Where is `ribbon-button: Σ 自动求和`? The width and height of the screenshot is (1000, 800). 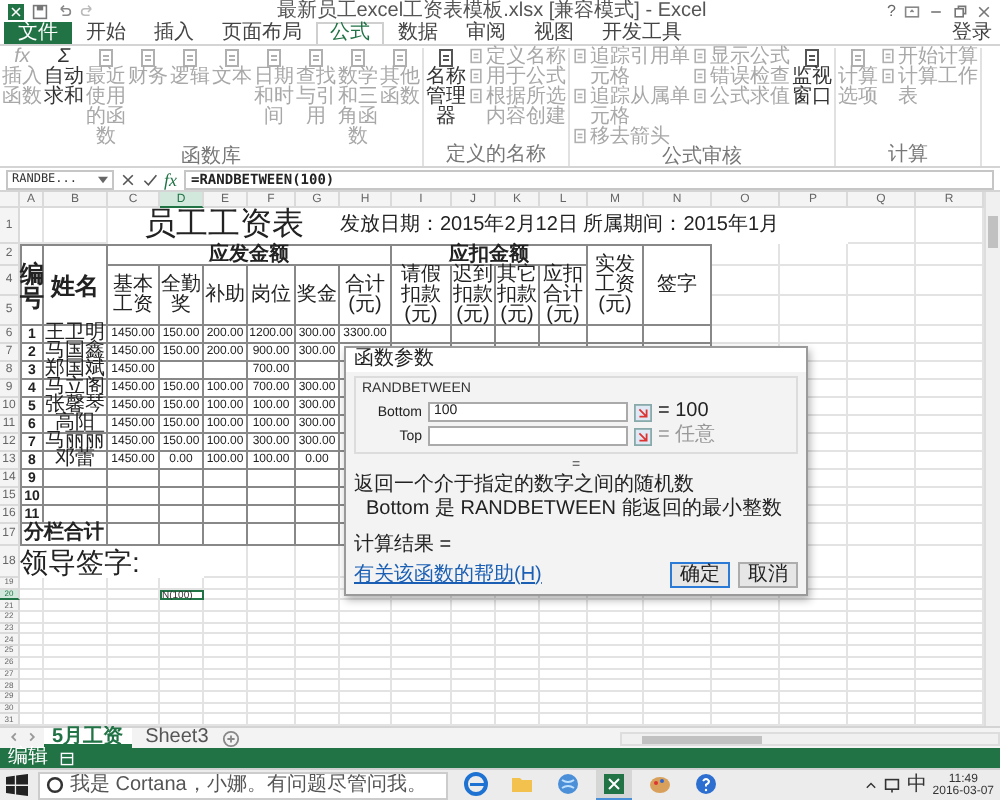
ribbon-button: Σ 自动求和 is located at coordinates (64, 78).